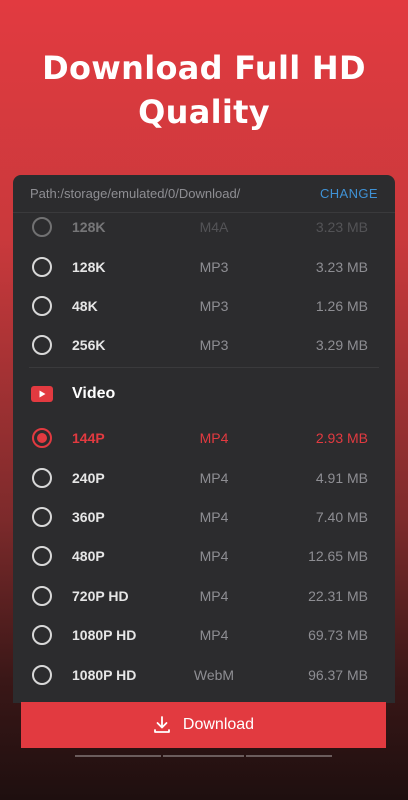 The width and height of the screenshot is (408, 800). I want to click on video-section-header: Video, so click(204, 394).